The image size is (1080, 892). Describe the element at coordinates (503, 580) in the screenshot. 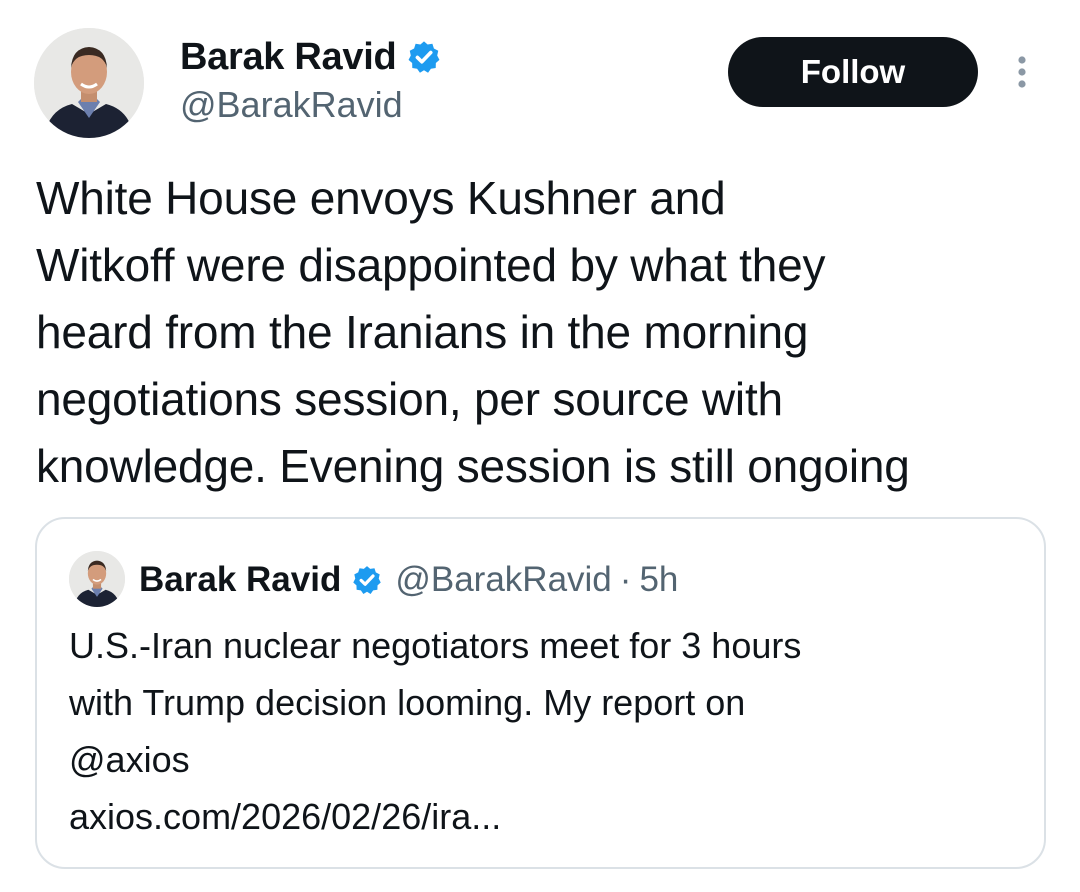

I see `quoted-author-handle: @BarakRavid` at that location.